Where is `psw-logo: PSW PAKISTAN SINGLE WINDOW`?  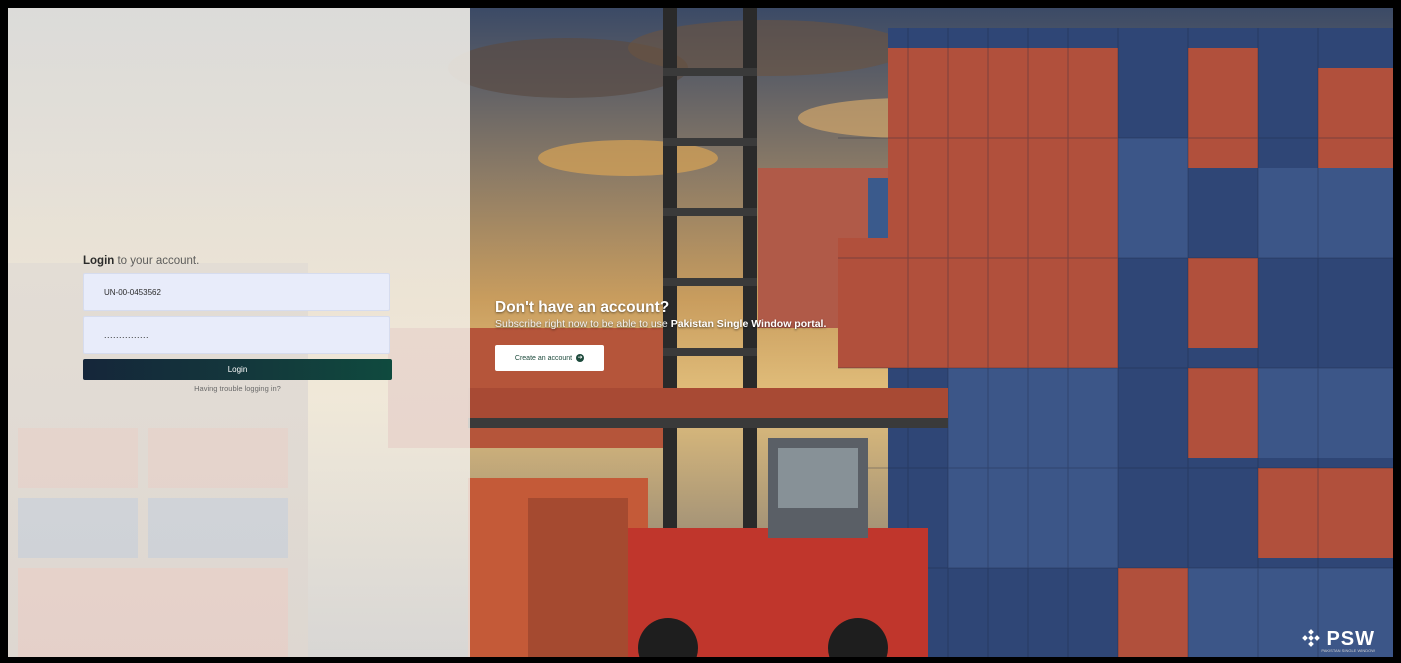
psw-logo: PSW PAKISTAN SINGLE WINDOW is located at coordinates (1337, 640).